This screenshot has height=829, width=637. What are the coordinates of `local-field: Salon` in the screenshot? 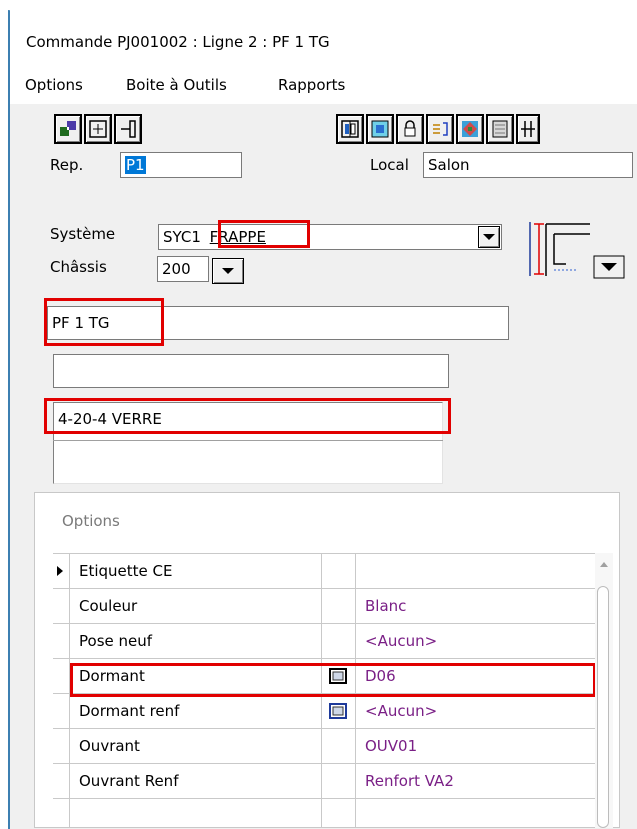 It's located at (528, 165).